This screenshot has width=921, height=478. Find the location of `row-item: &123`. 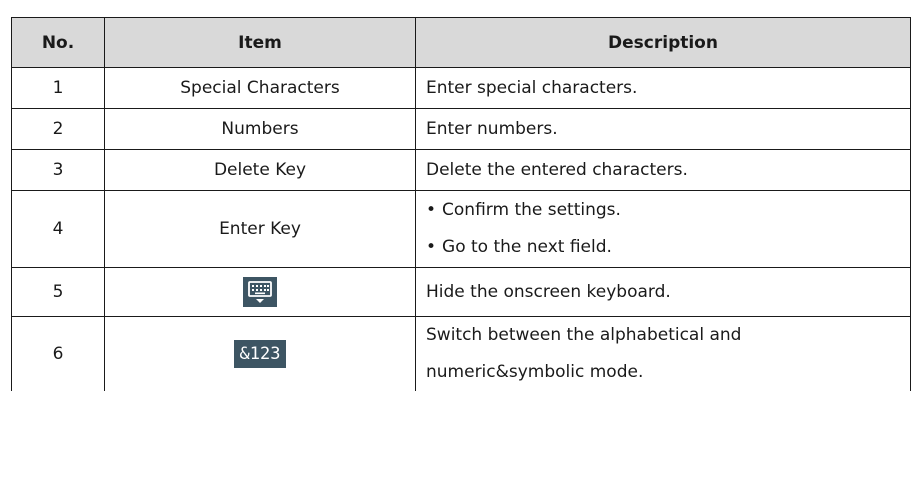

row-item: &123 is located at coordinates (260, 353).